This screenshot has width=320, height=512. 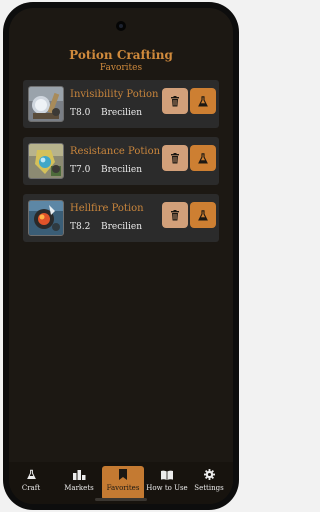 What do you see at coordinates (46, 218) in the screenshot?
I see `hellfire-potion-icon` at bounding box center [46, 218].